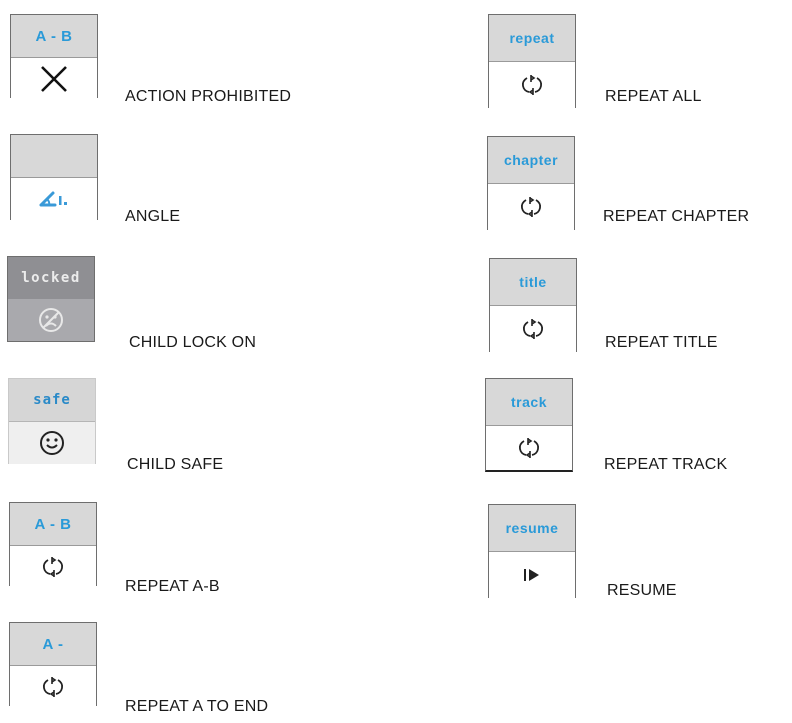 The image size is (792, 723). What do you see at coordinates (642, 590) in the screenshot?
I see `label-resume: RESUME` at bounding box center [642, 590].